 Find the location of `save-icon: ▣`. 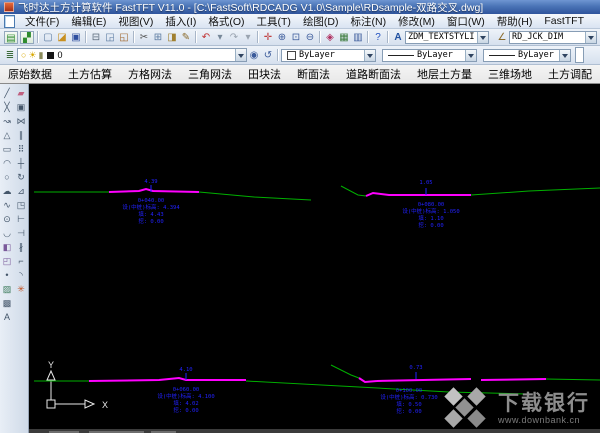

save-icon: ▣ is located at coordinates (76, 37).